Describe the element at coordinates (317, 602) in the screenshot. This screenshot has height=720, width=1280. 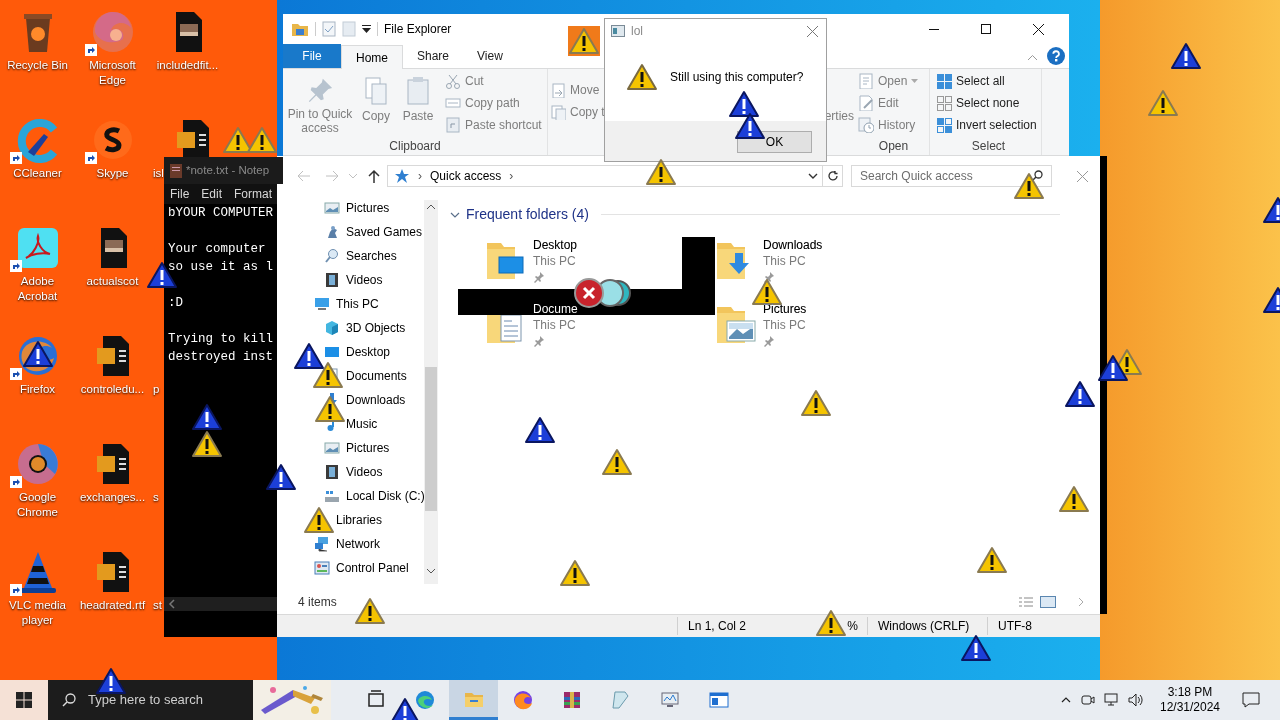
I see `item-count: 4 items` at that location.